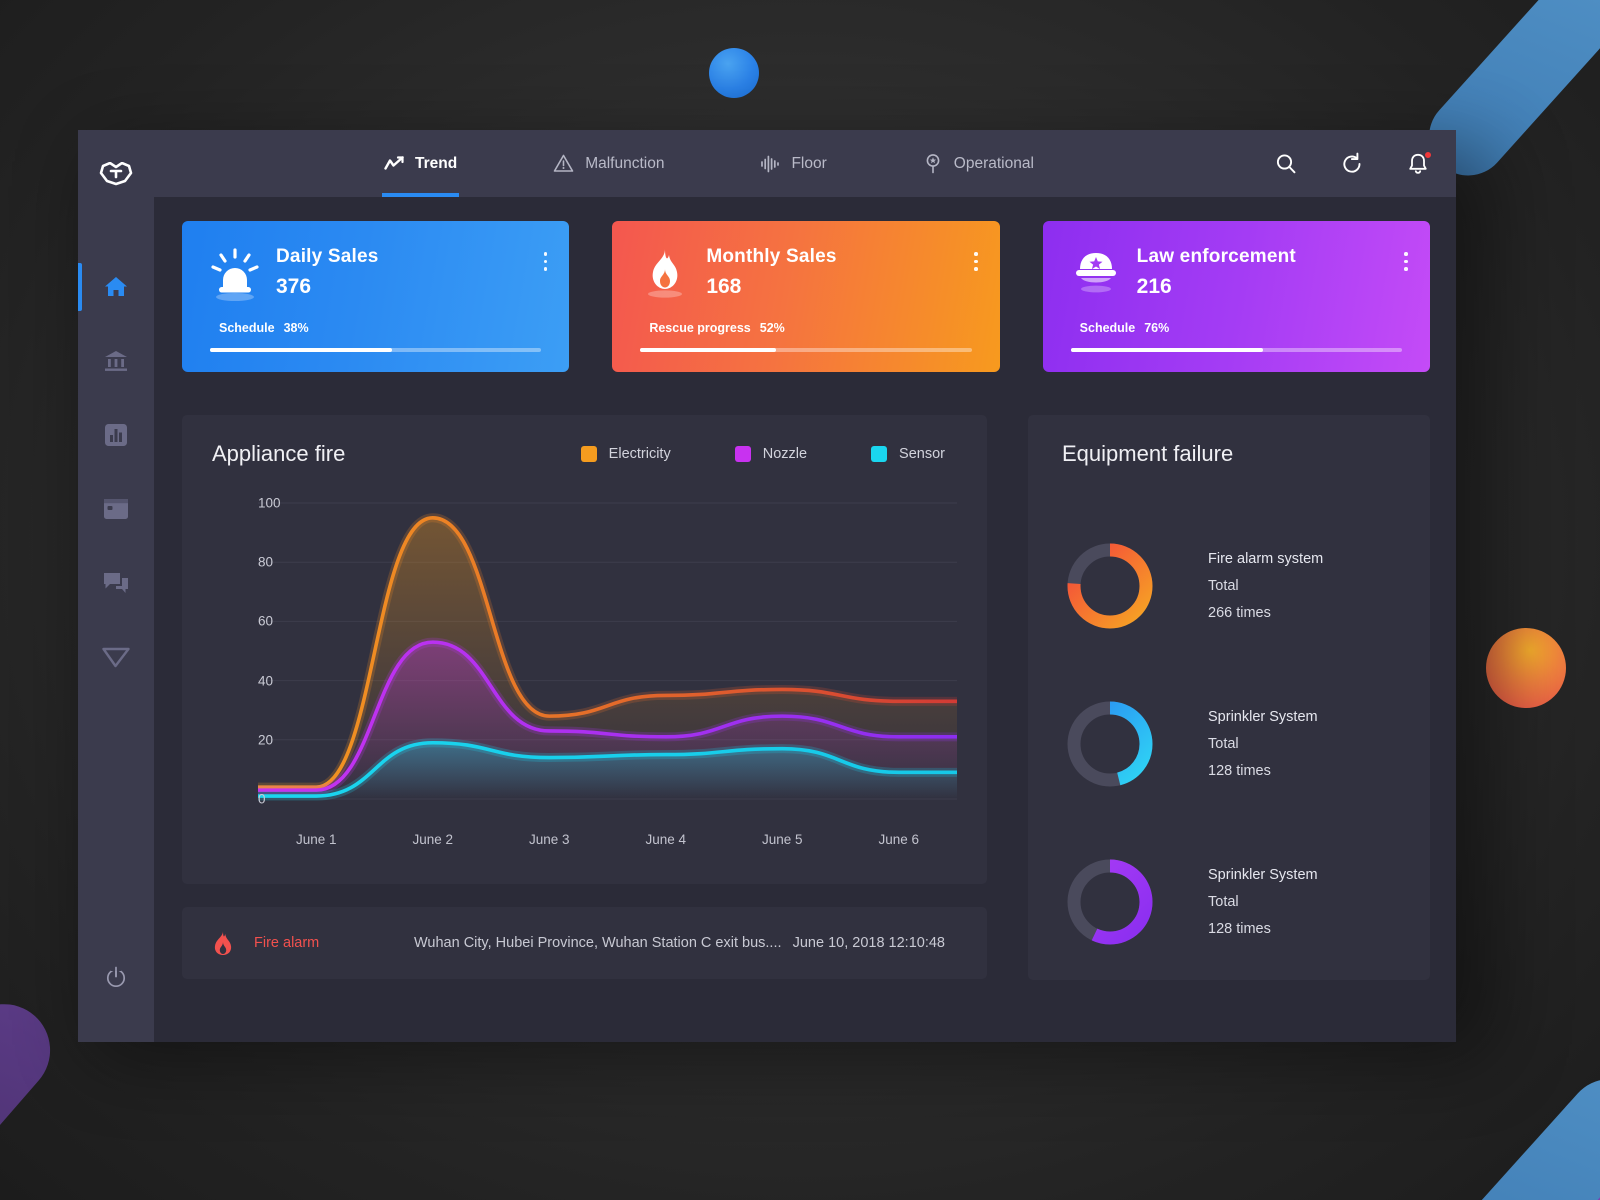  What do you see at coordinates (116, 361) in the screenshot?
I see `sidebar-item-bank` at bounding box center [116, 361].